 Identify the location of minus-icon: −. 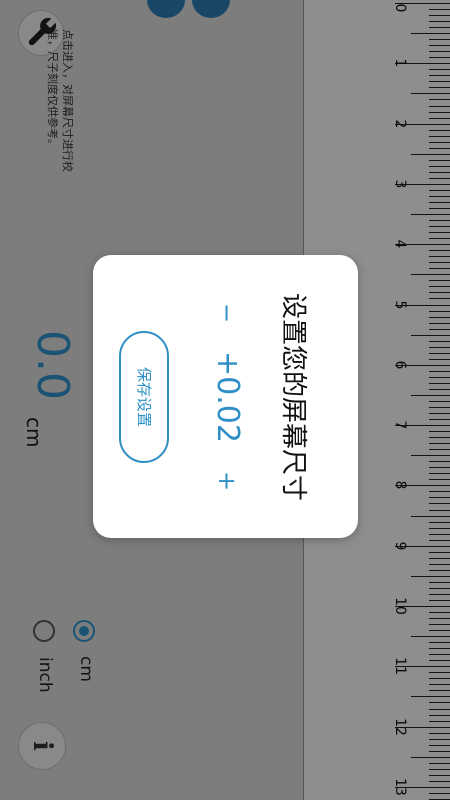
(227, 313).